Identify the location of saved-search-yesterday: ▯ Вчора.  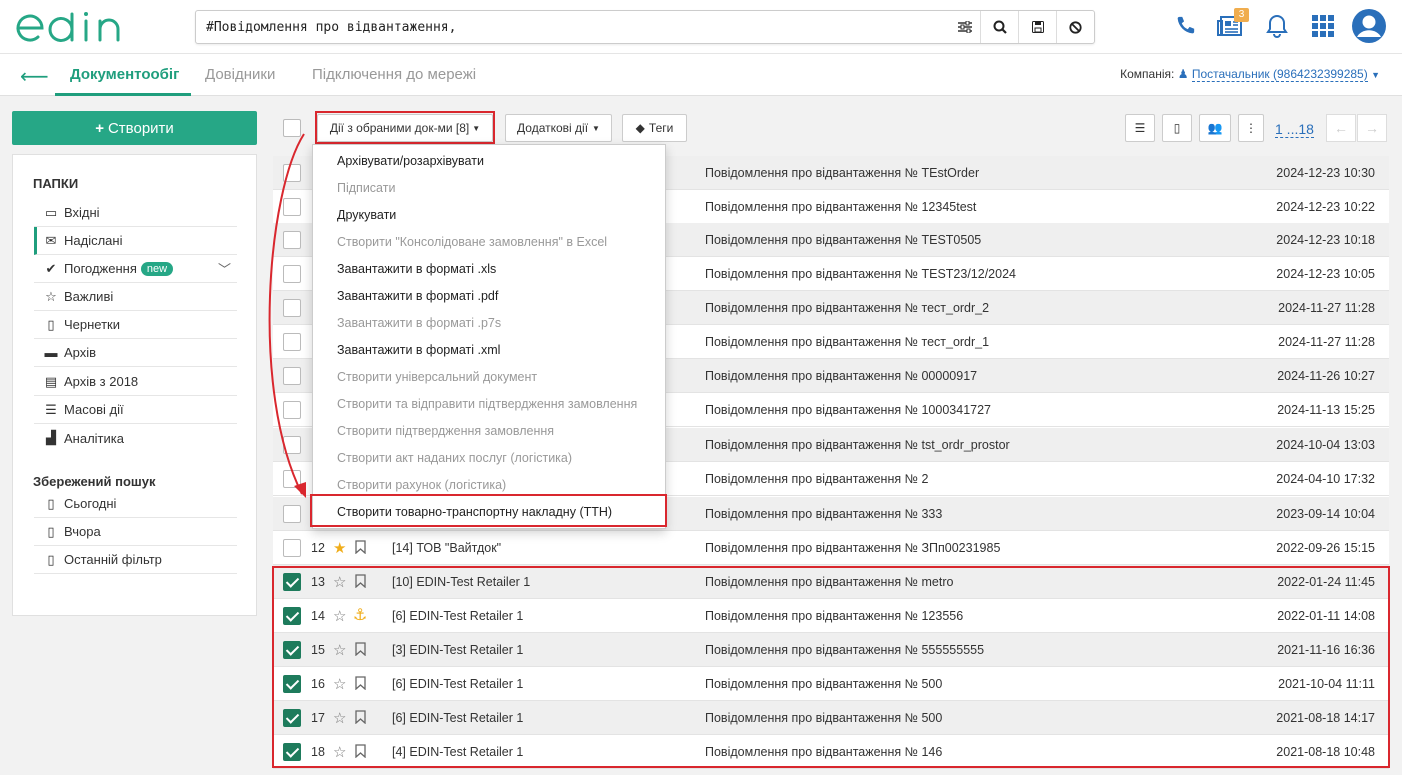
(135, 532).